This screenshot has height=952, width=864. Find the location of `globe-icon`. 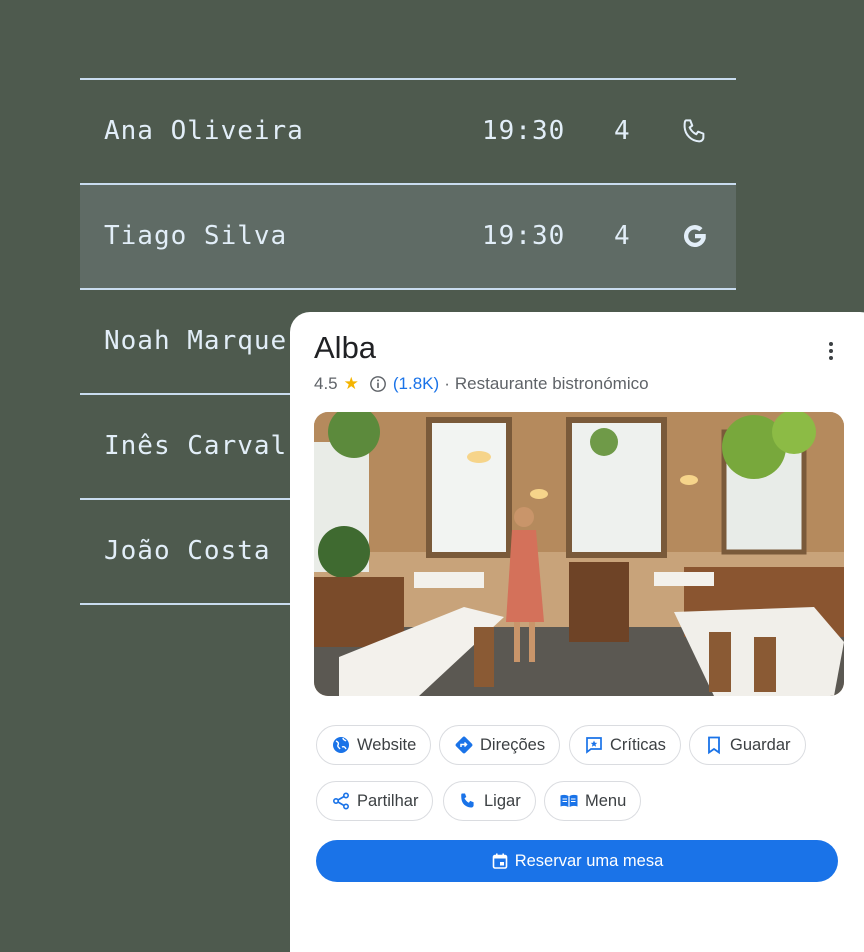

globe-icon is located at coordinates (341, 745).